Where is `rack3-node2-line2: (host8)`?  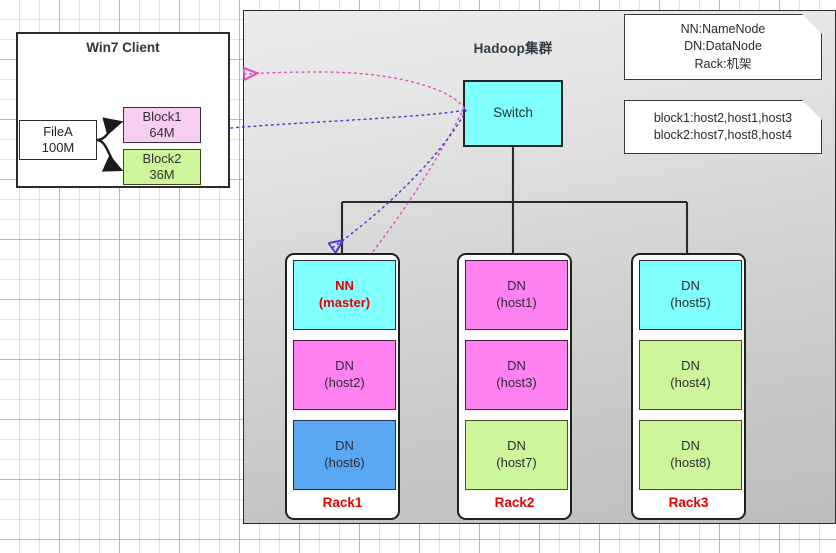
rack3-node2-line2: (host8) is located at coordinates (690, 462).